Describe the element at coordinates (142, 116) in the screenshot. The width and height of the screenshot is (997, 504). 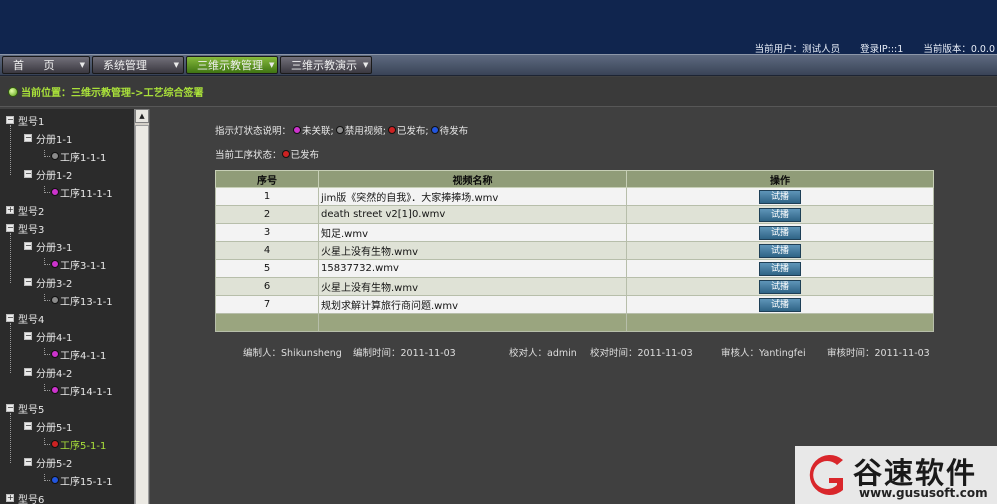
I see `scroll-up-arrow-icon: ▲` at that location.